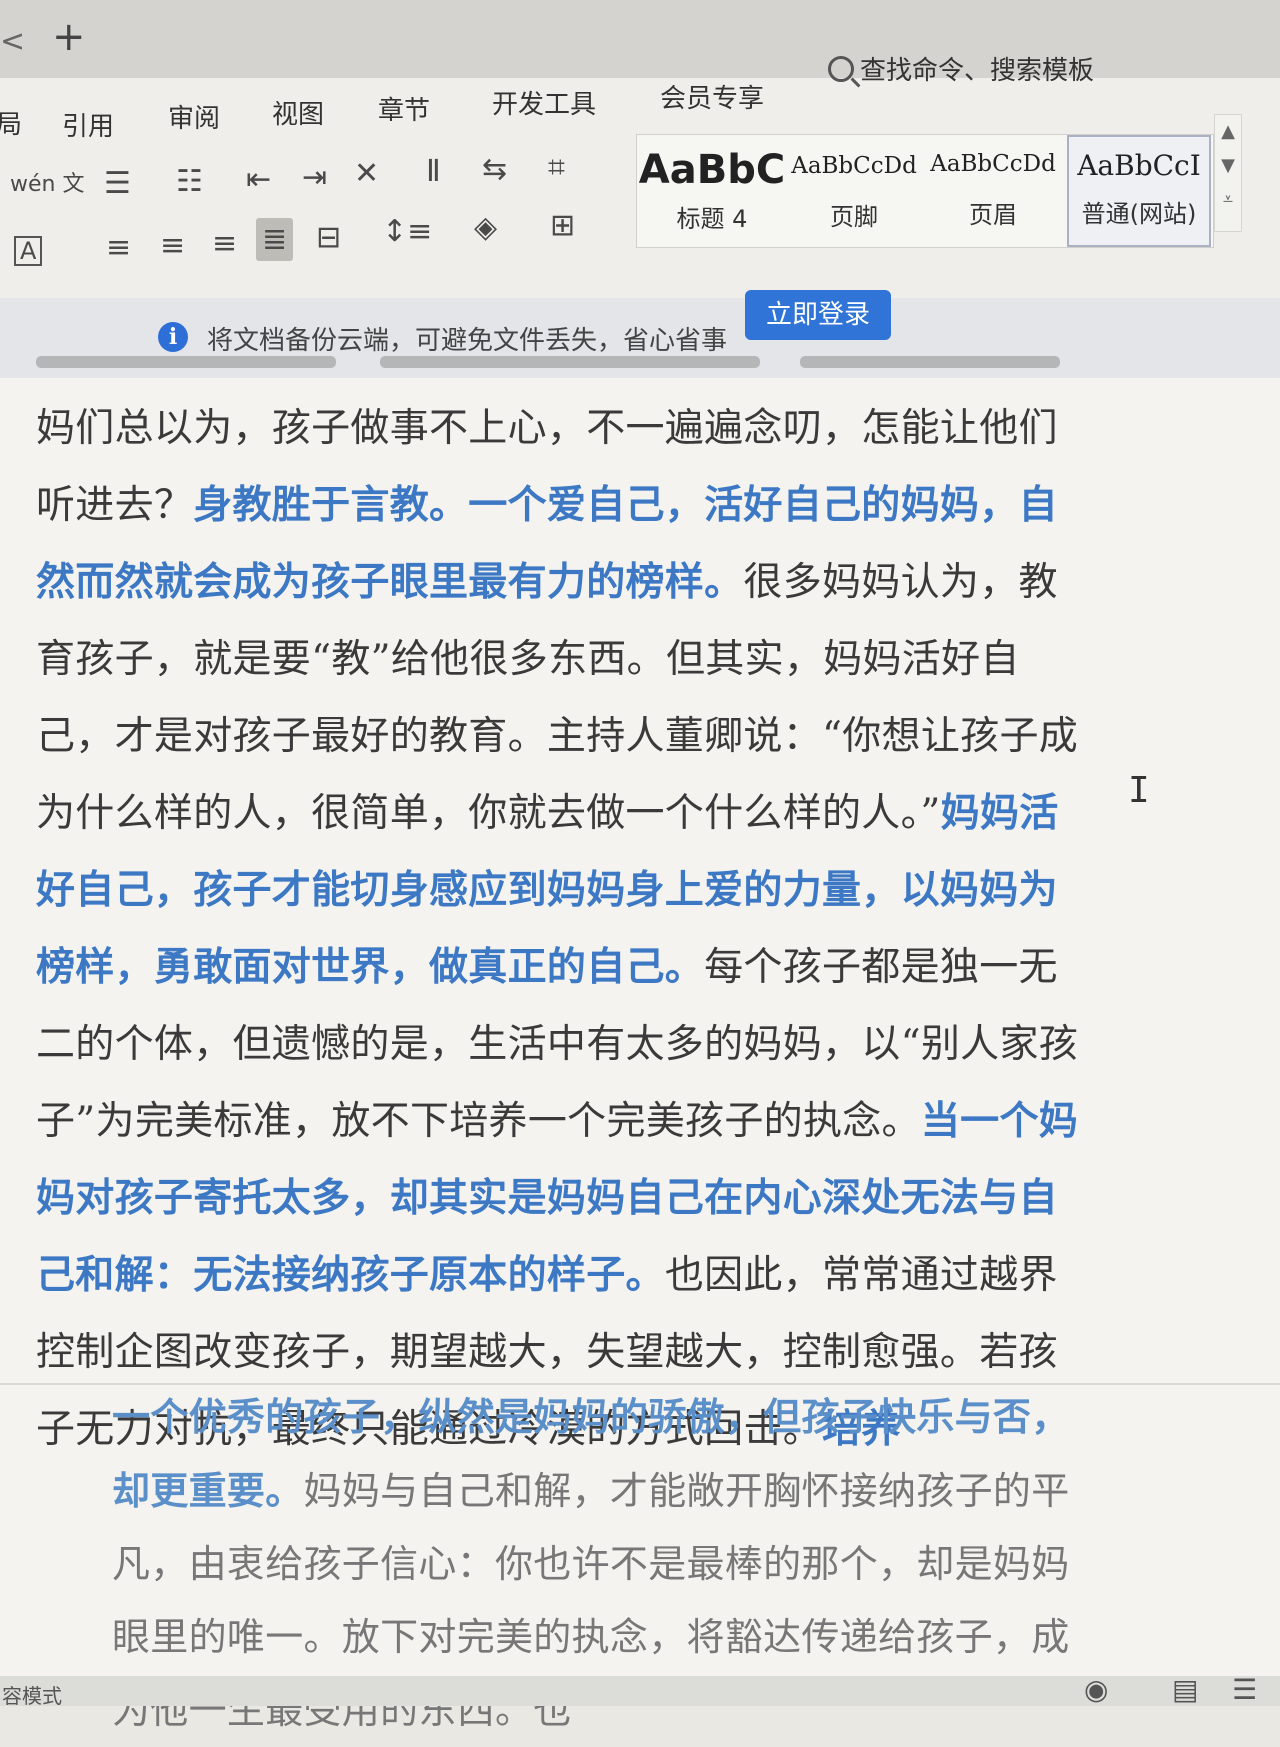  I want to click on shading-icon: ◈, so click(485, 227).